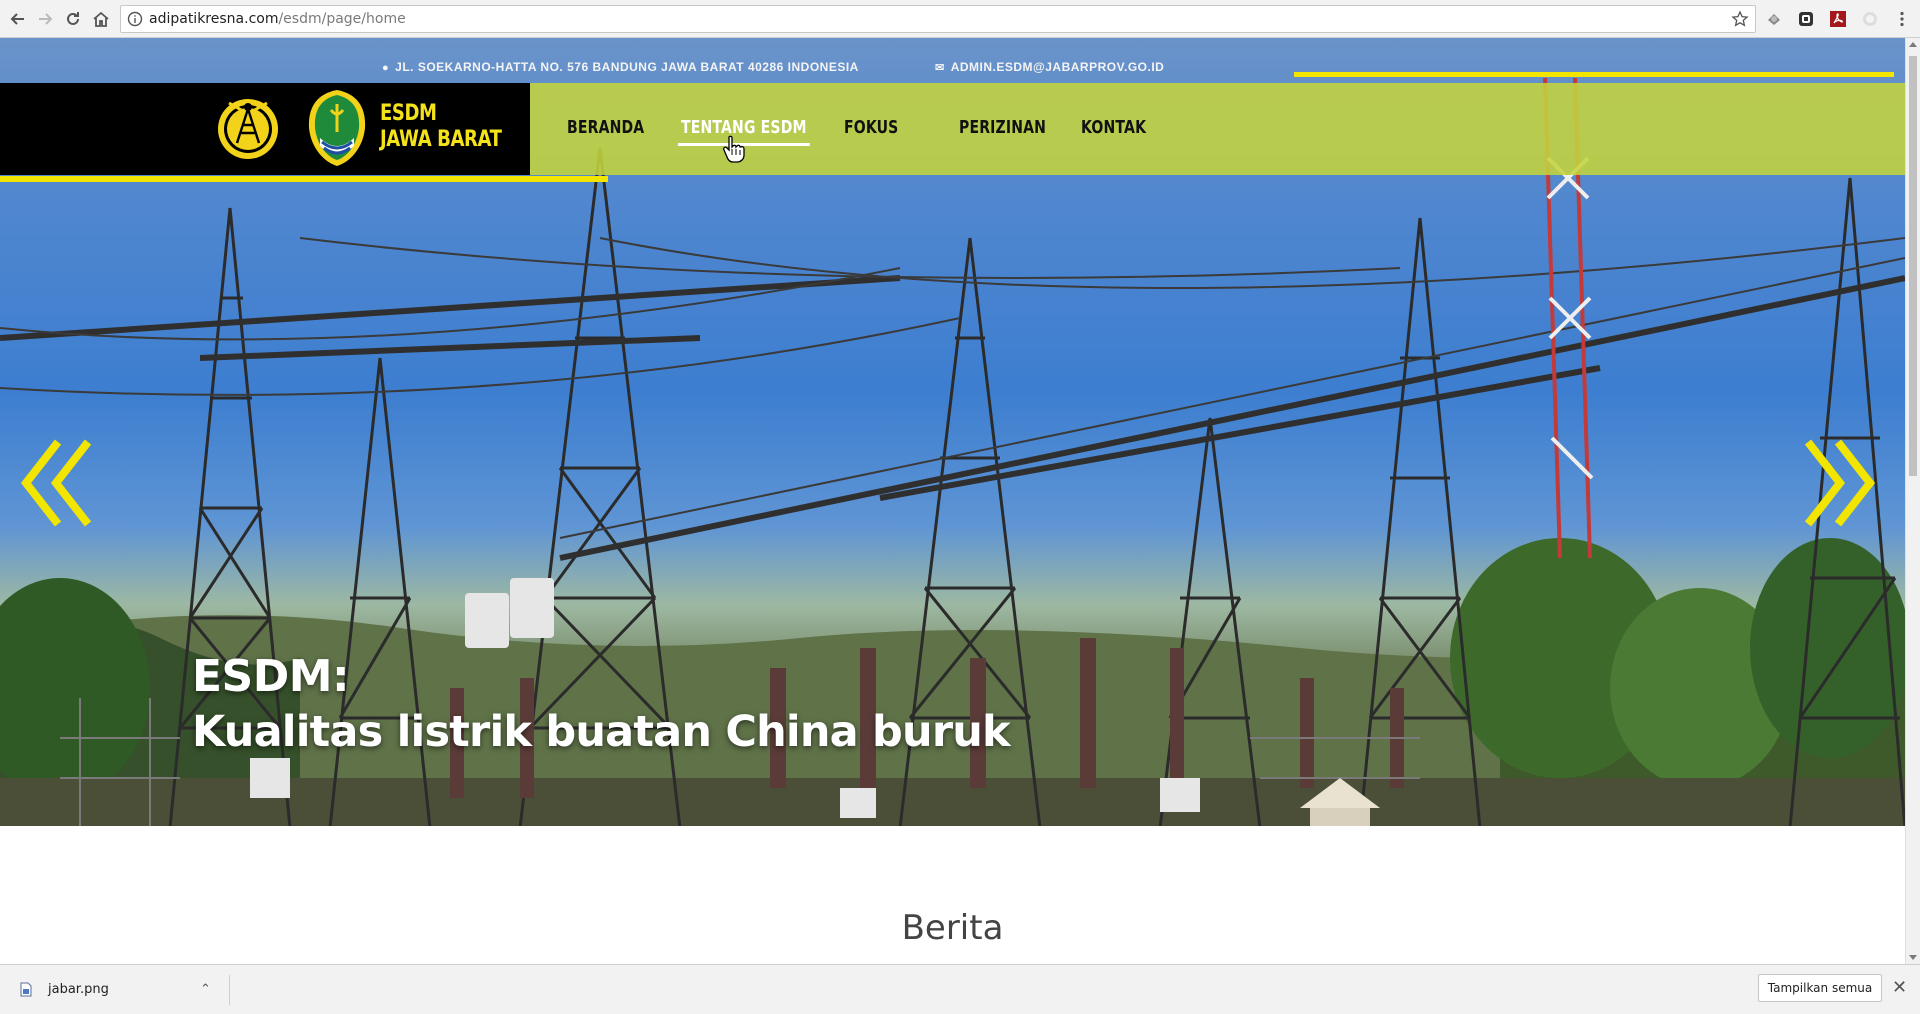  I want to click on info-icon, so click(135, 19).